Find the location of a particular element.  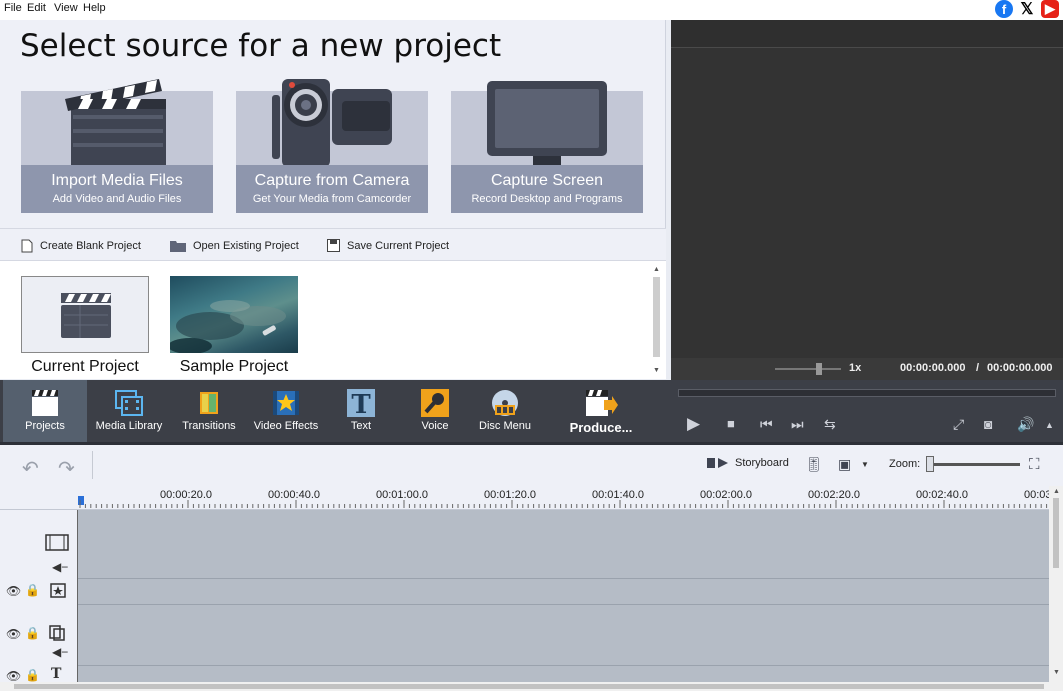

storyboard-icon is located at coordinates (717, 463).